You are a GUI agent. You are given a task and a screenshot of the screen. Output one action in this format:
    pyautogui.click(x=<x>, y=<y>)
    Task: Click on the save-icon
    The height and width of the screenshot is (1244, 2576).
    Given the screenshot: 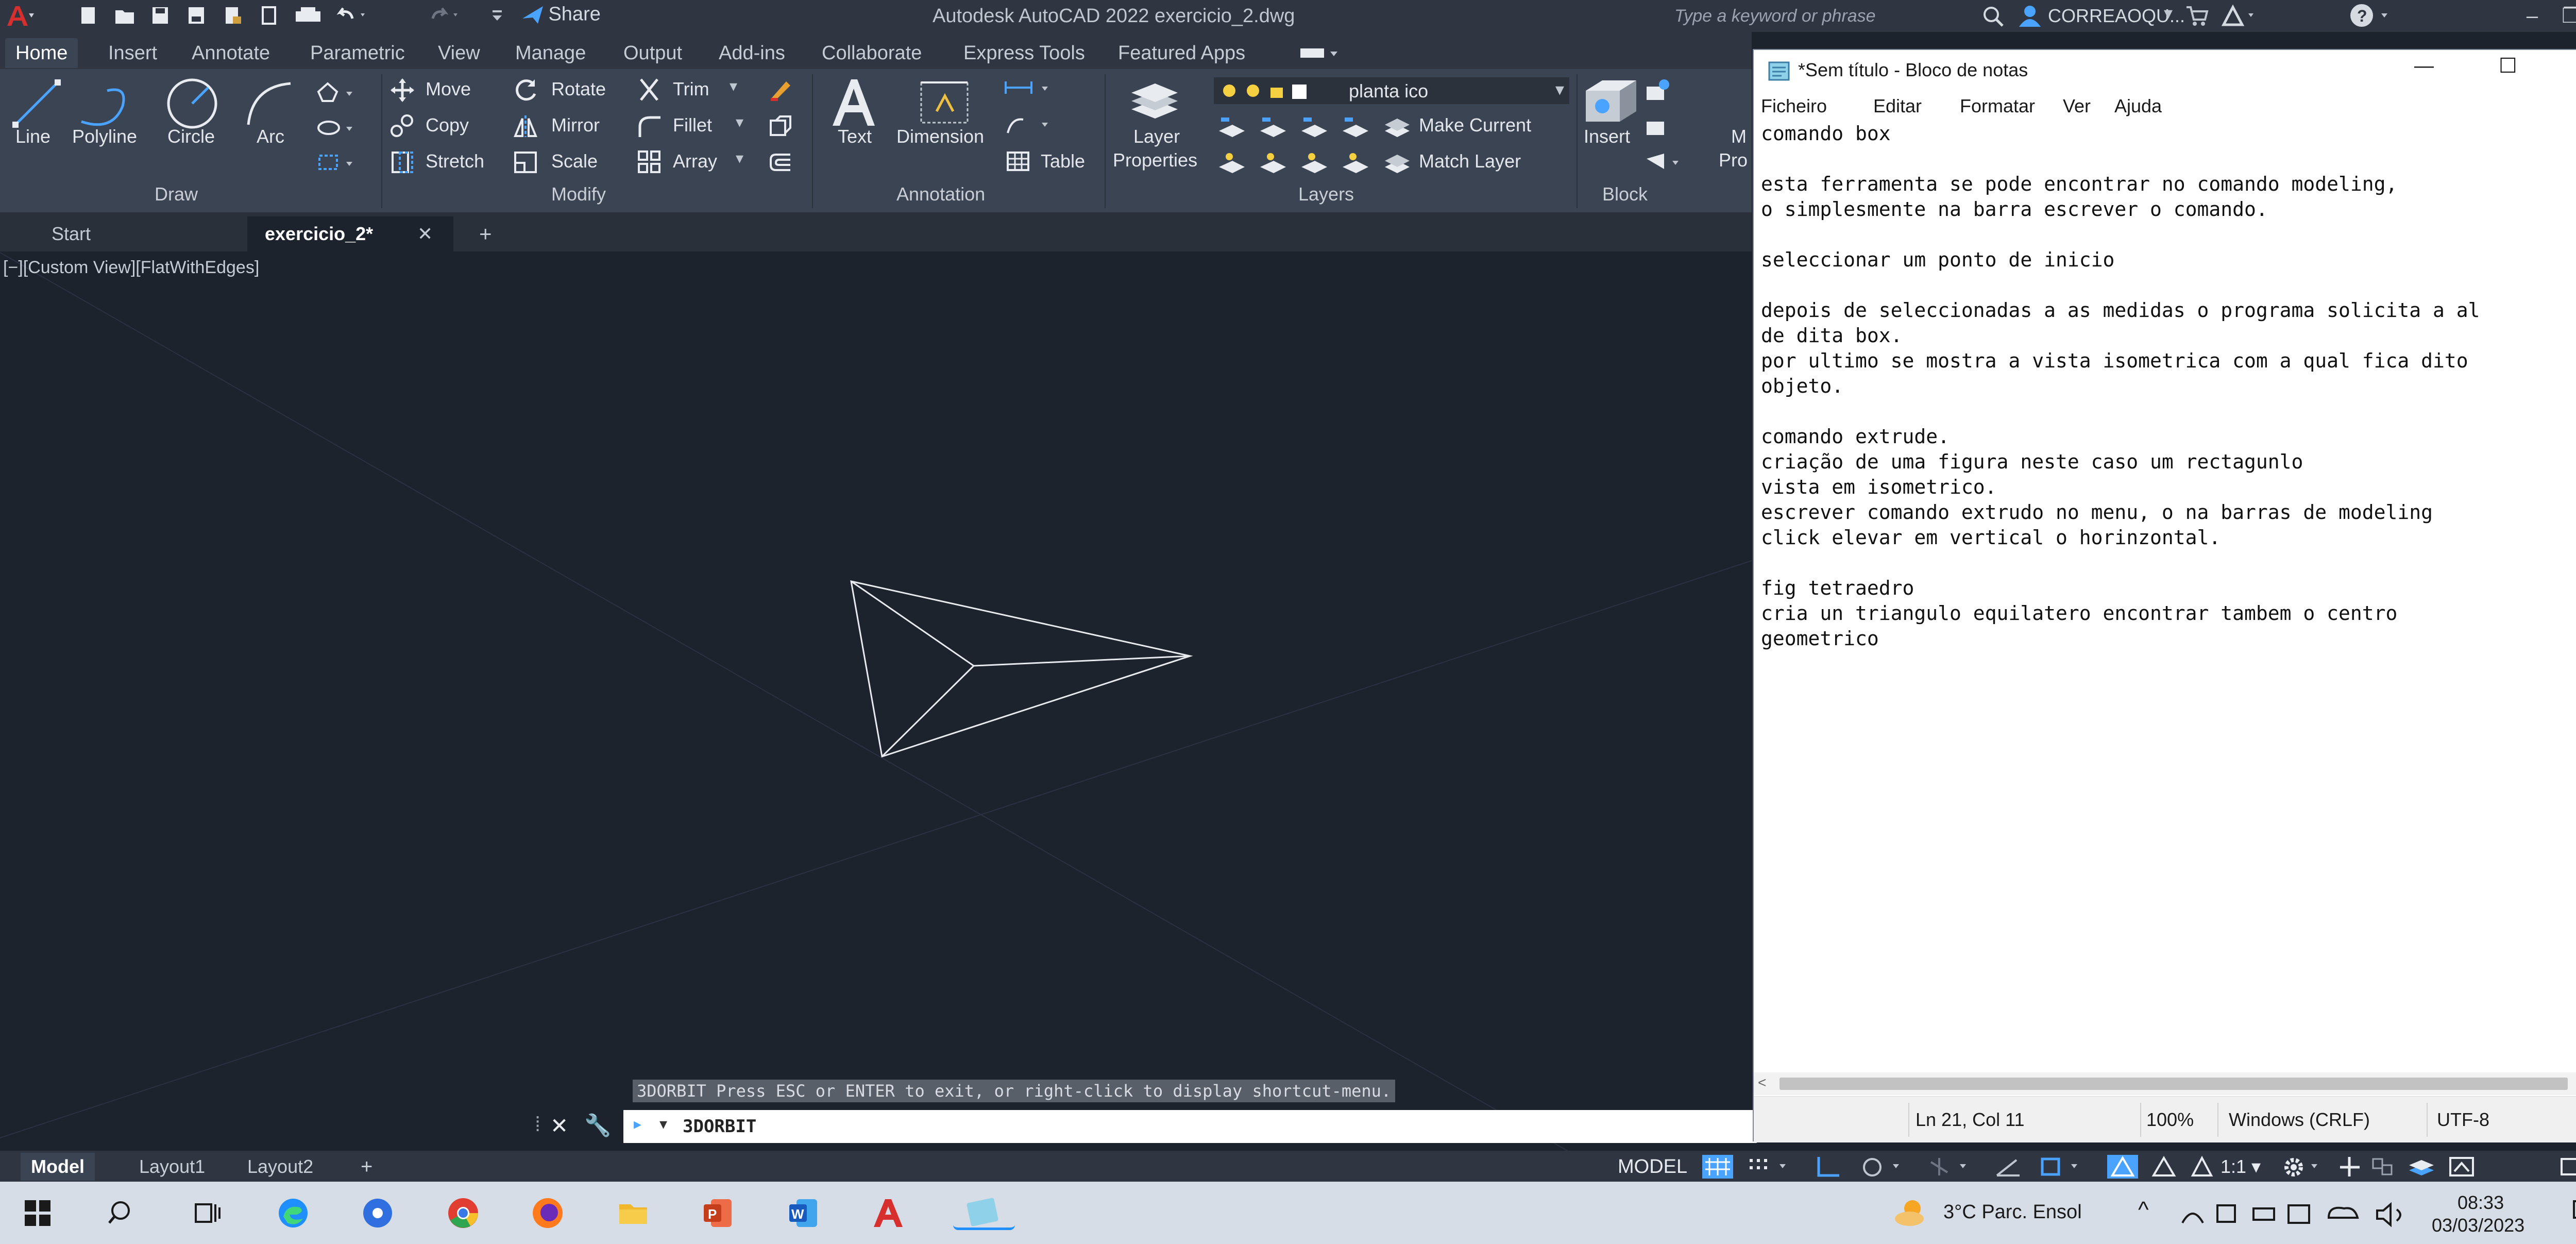 What is the action you would take?
    pyautogui.click(x=160, y=16)
    